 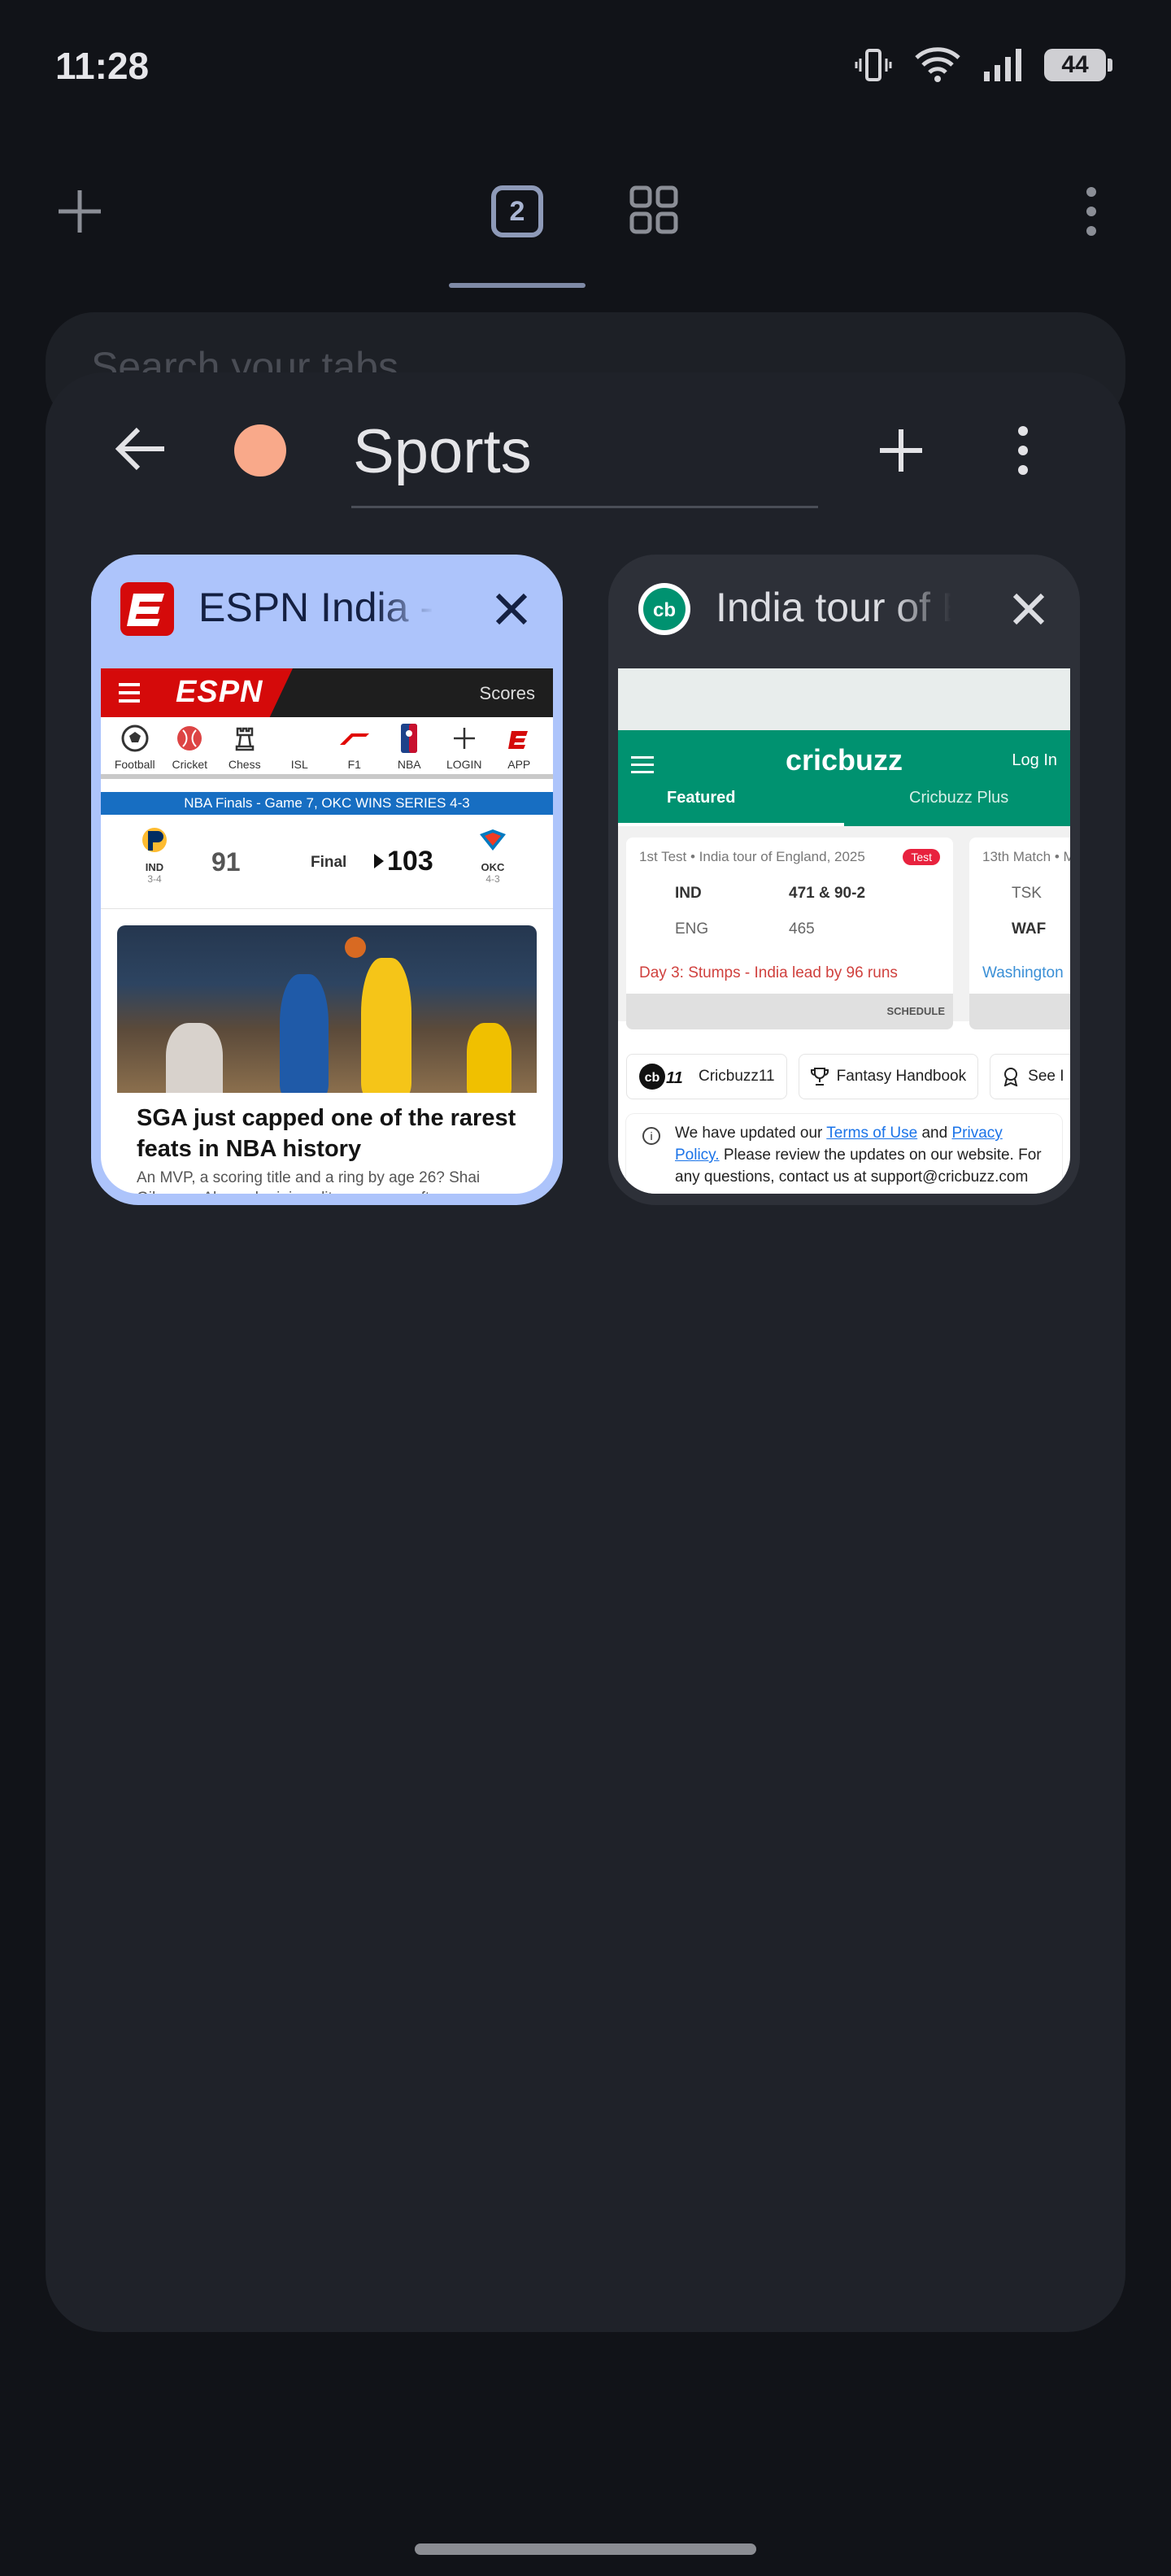 I want to click on tab-title: India tour of England, so click(x=833, y=608).